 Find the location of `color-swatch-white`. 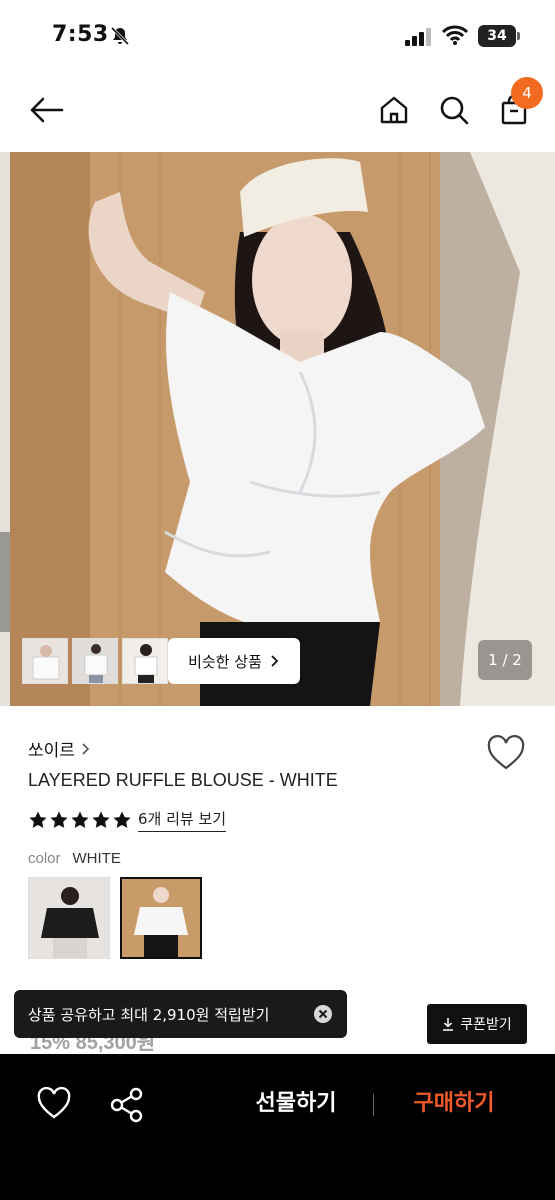

color-swatch-white is located at coordinates (161, 918).